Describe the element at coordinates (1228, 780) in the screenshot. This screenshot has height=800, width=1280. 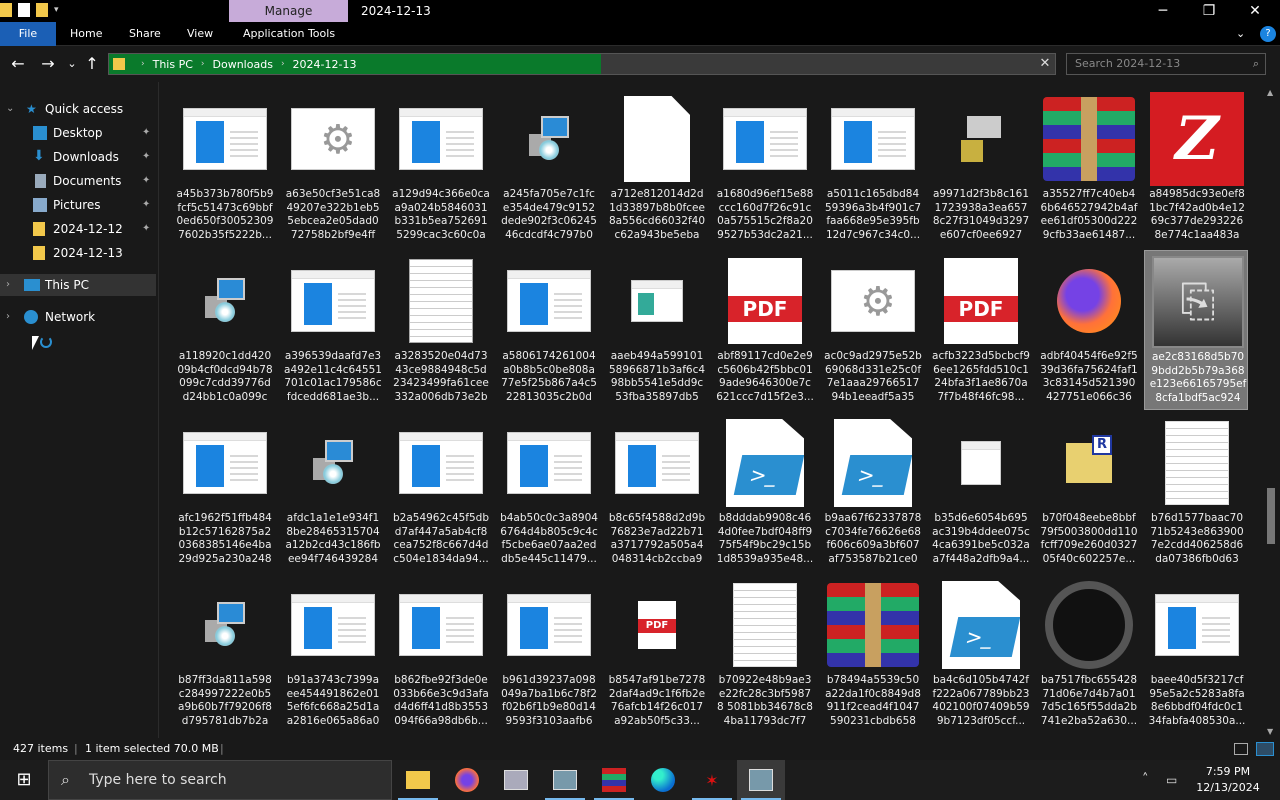
I see `taskbar-clock: 7:59 PM 12/13/2024` at that location.